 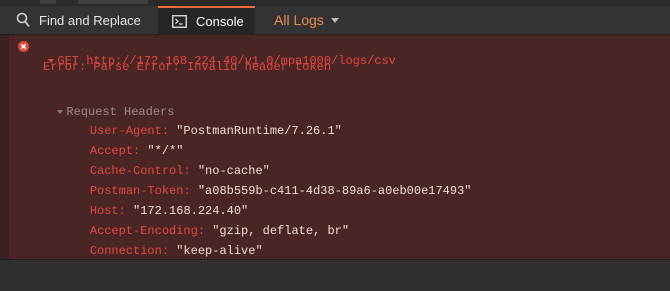 What do you see at coordinates (23, 46) in the screenshot?
I see `error-icon` at bounding box center [23, 46].